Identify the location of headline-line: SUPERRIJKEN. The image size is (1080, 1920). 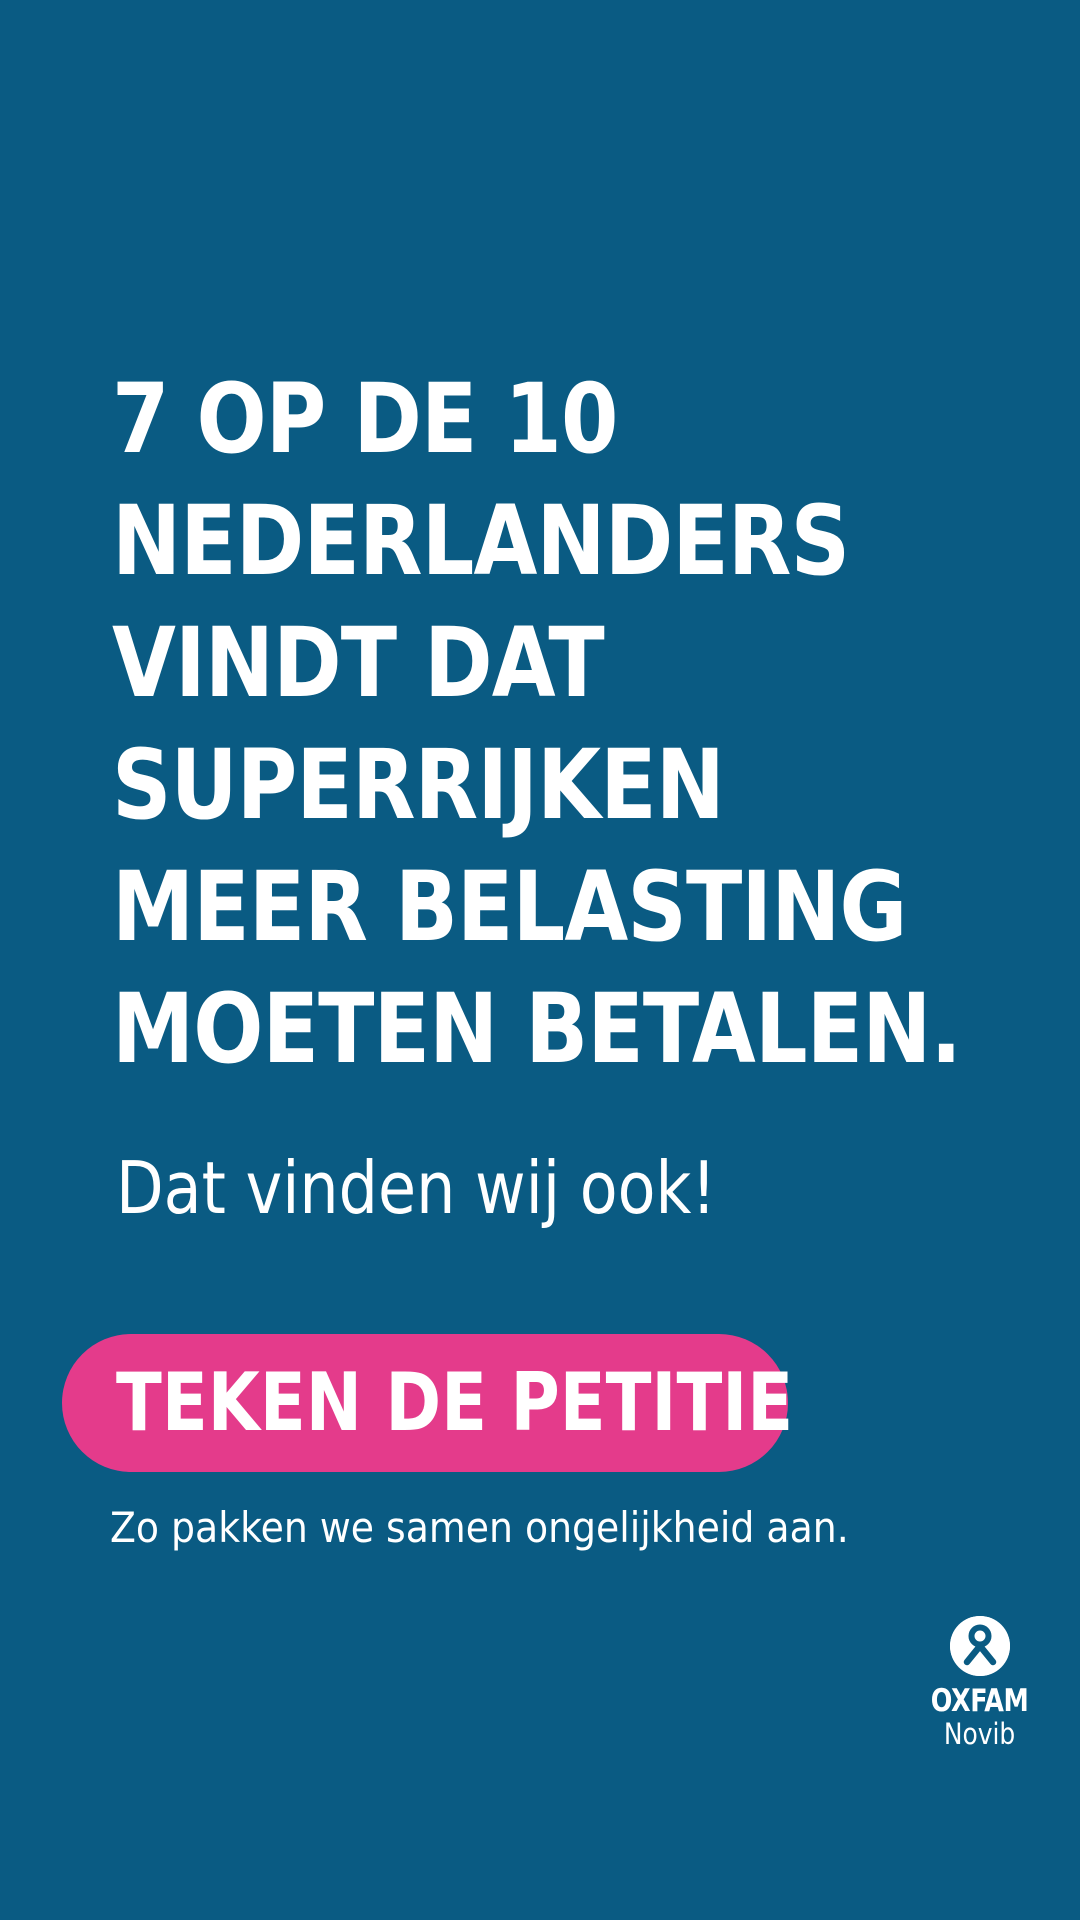
(418, 785).